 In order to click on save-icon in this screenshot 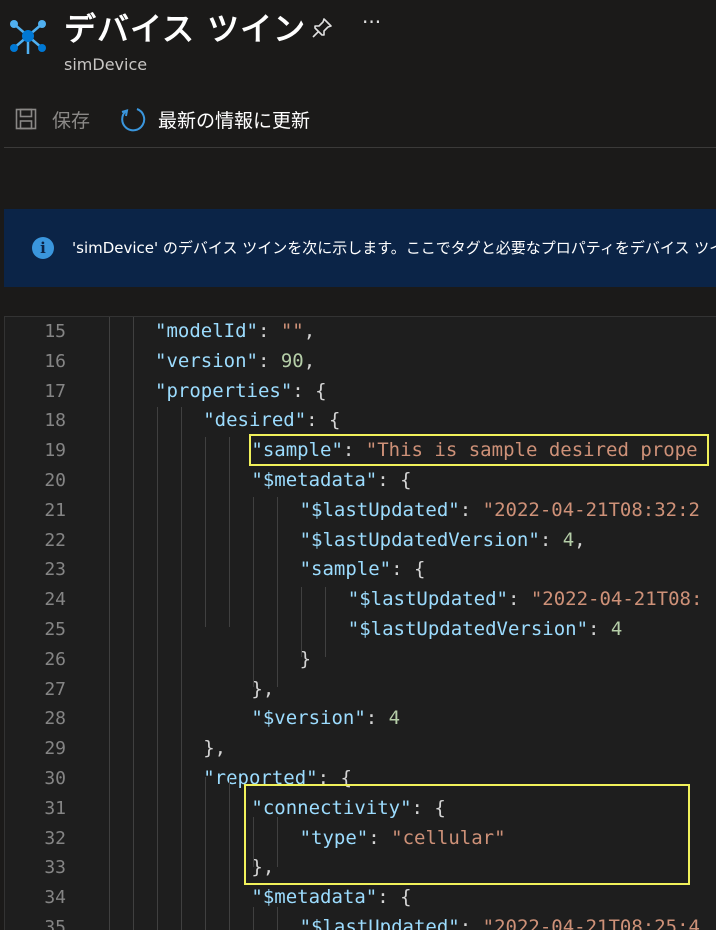, I will do `click(26, 119)`.